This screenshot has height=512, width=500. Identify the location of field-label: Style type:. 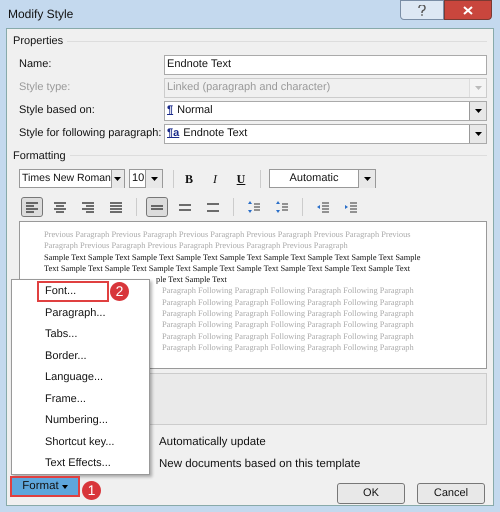
(45, 88).